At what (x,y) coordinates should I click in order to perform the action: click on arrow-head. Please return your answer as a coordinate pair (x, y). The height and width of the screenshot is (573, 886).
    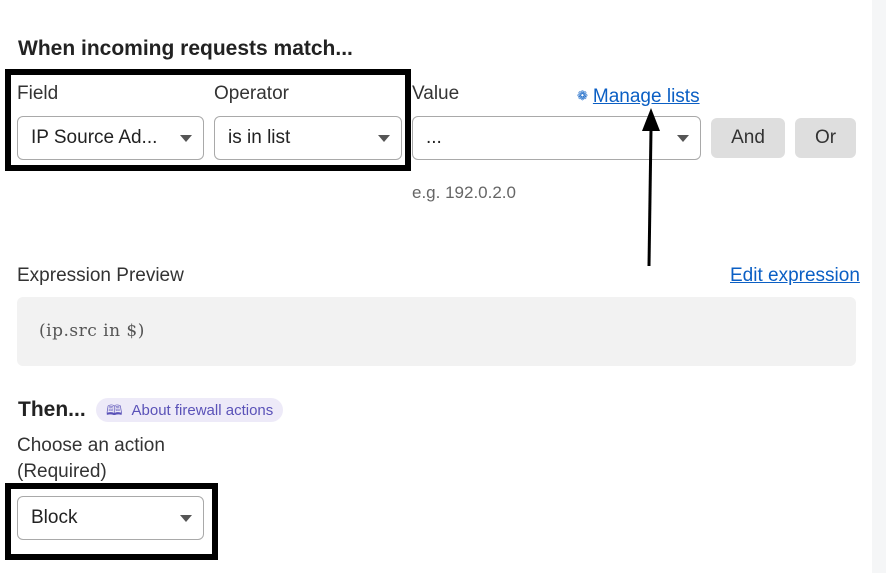
    Looking at the image, I should click on (651, 119).